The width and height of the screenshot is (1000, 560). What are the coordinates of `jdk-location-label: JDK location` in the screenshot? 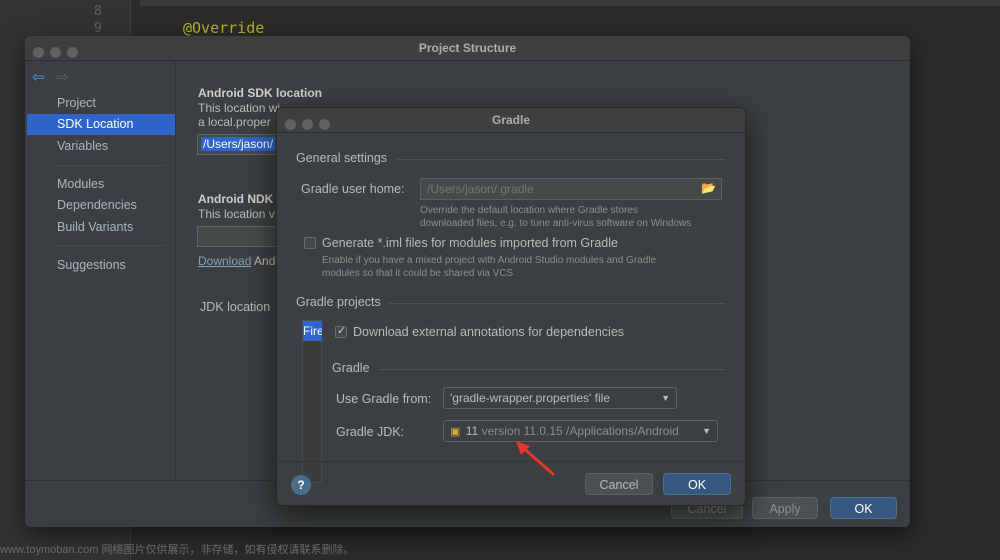 It's located at (235, 307).